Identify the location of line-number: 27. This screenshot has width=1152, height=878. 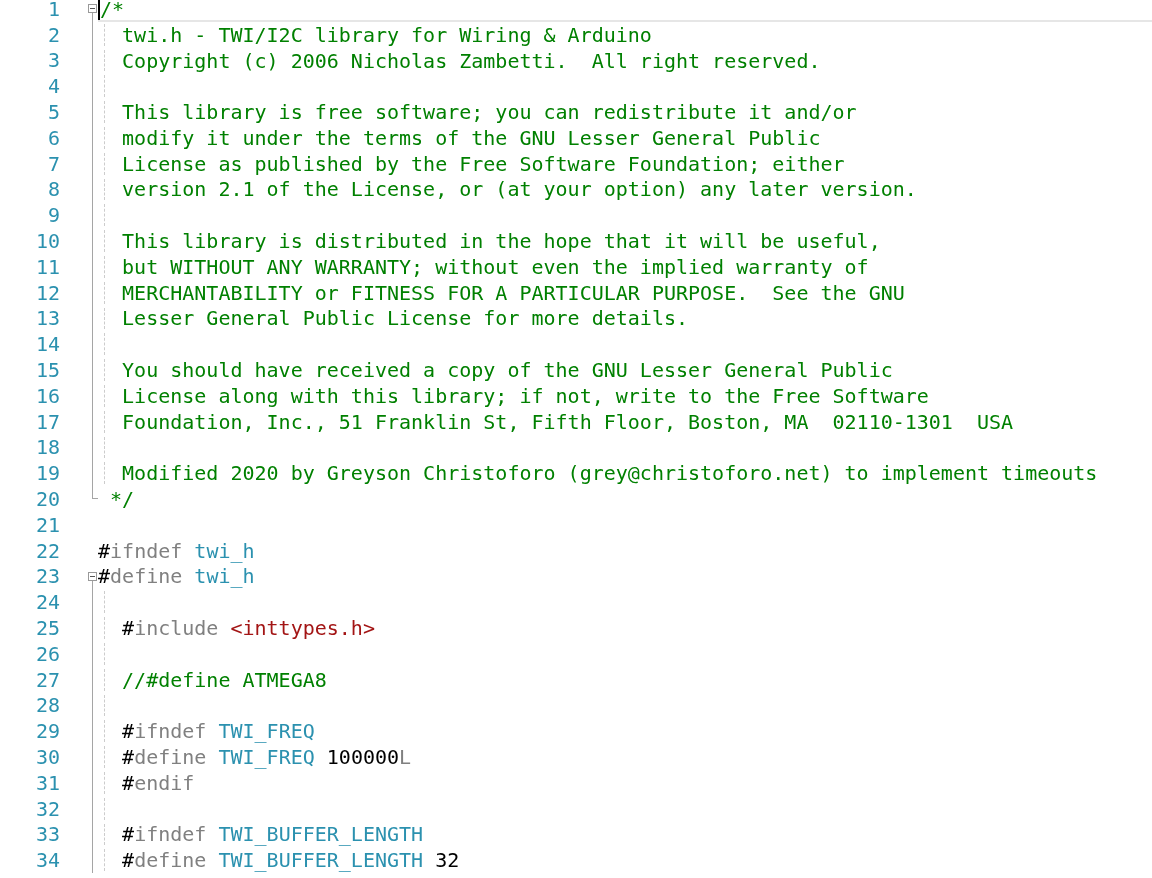
(47, 679).